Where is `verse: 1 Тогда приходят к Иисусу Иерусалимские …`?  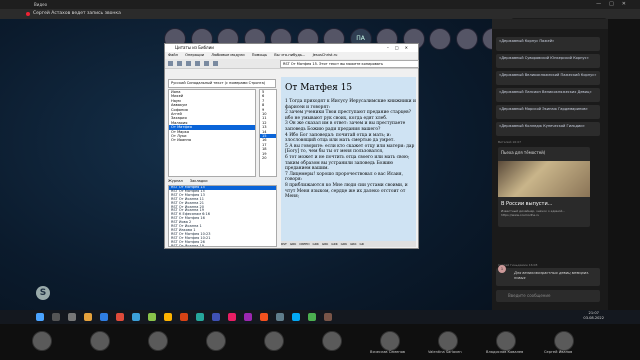 verse: 1 Тогда приходят к Иисусу Иерусалимские … is located at coordinates (350, 104).